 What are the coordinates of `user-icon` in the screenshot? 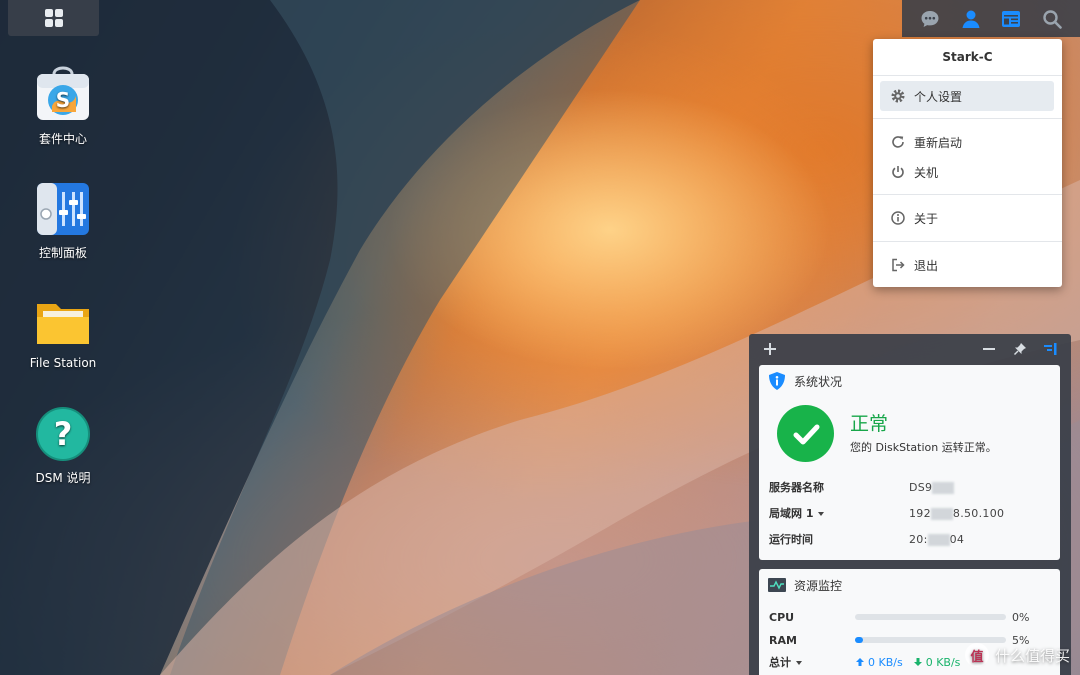 It's located at (971, 19).